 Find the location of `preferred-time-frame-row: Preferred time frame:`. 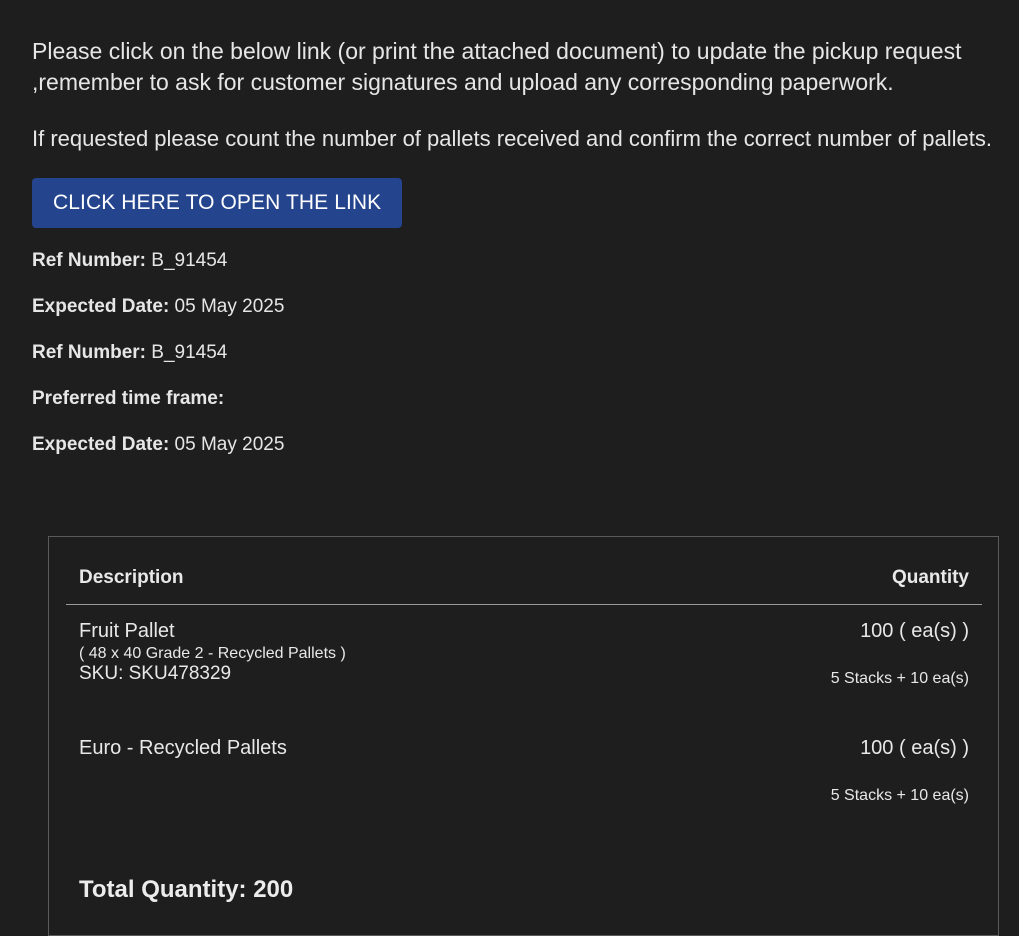

preferred-time-frame-row: Preferred time frame: is located at coordinates (512, 411).